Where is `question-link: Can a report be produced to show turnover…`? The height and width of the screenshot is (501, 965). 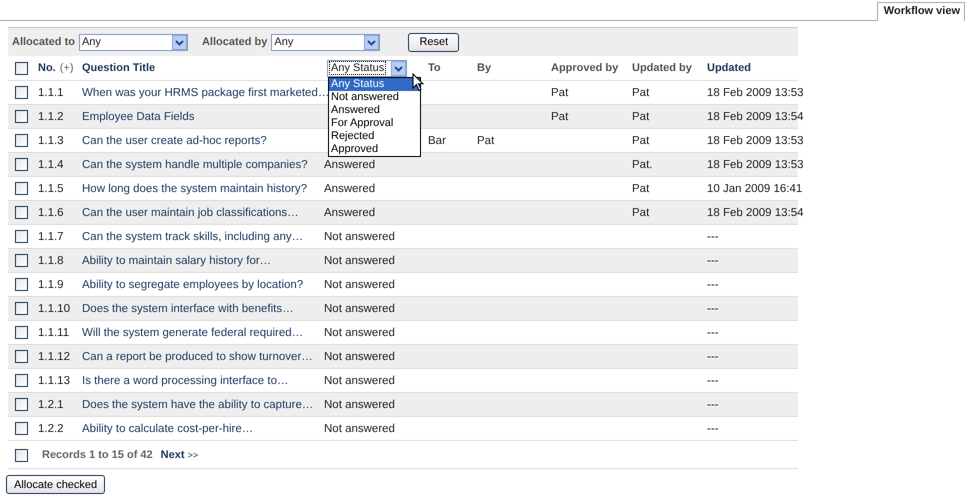
question-link: Can a report be produced to show turnover… is located at coordinates (197, 356).